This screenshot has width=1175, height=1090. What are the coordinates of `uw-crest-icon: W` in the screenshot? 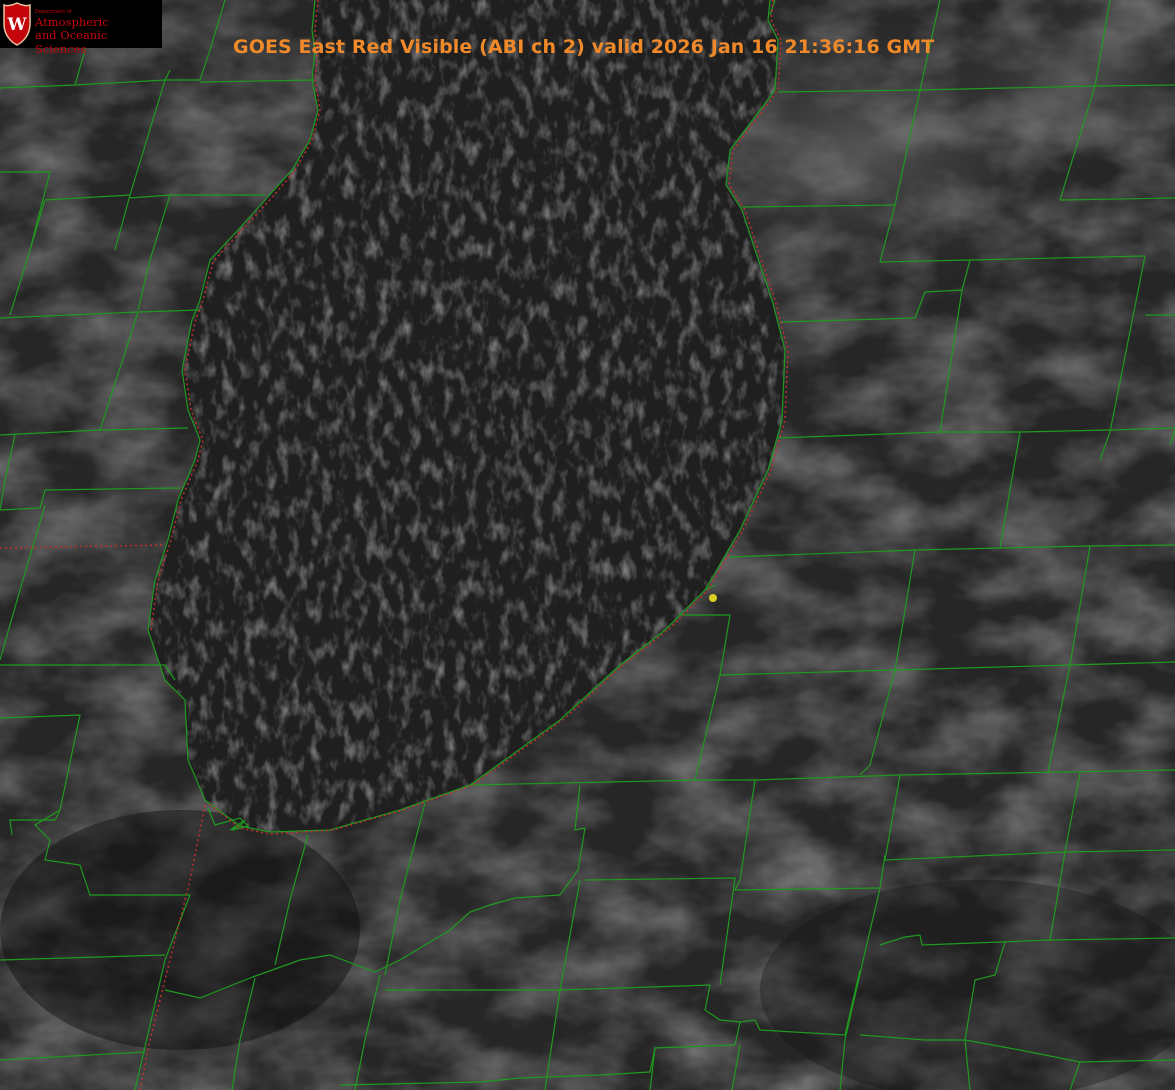 It's located at (17, 24).